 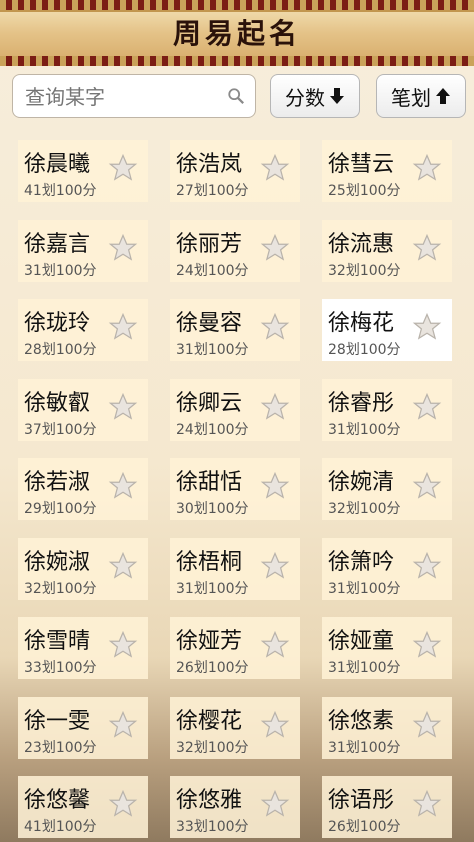 I want to click on name-meta: 33划100分, so click(x=60, y=668).